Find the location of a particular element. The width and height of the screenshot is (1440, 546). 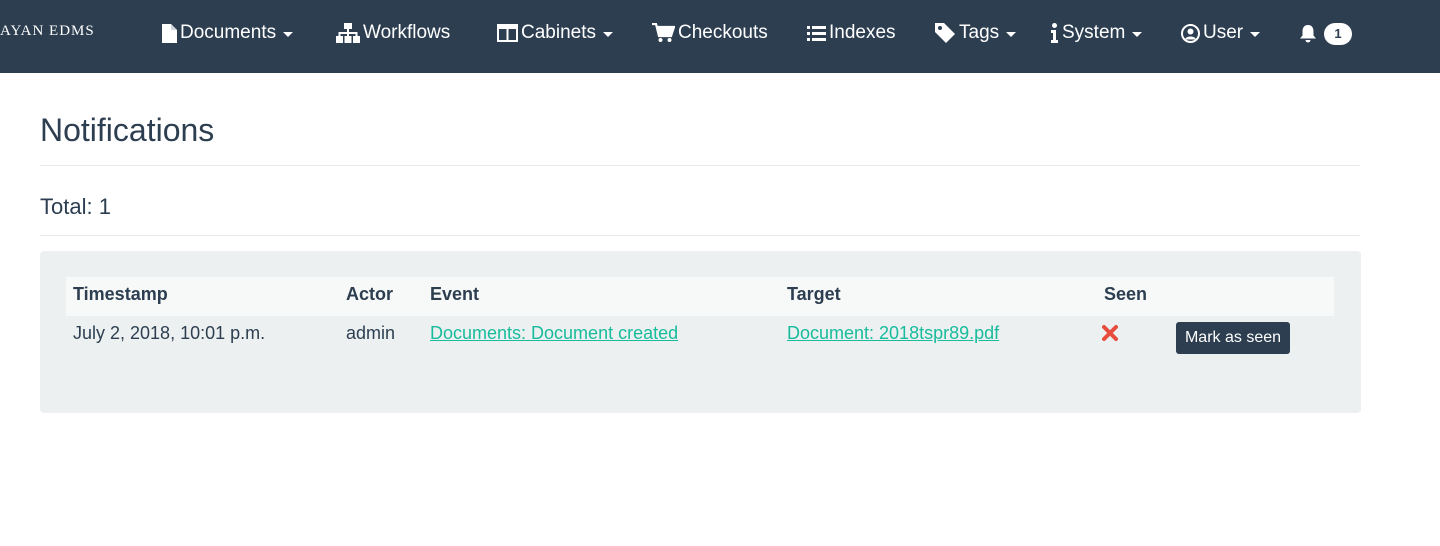

column-header-actor: Actor is located at coordinates (370, 294).